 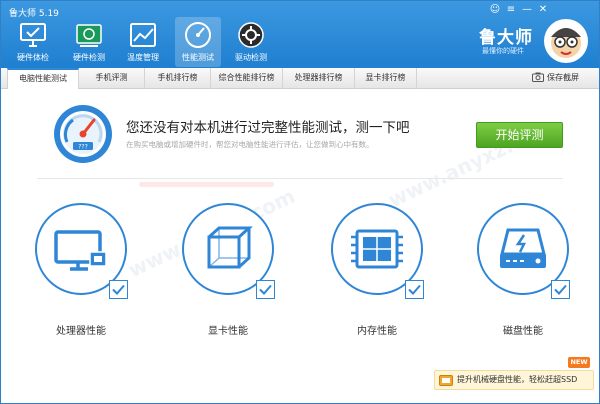 I want to click on nav-temperature: 温度管理, so click(x=143, y=42).